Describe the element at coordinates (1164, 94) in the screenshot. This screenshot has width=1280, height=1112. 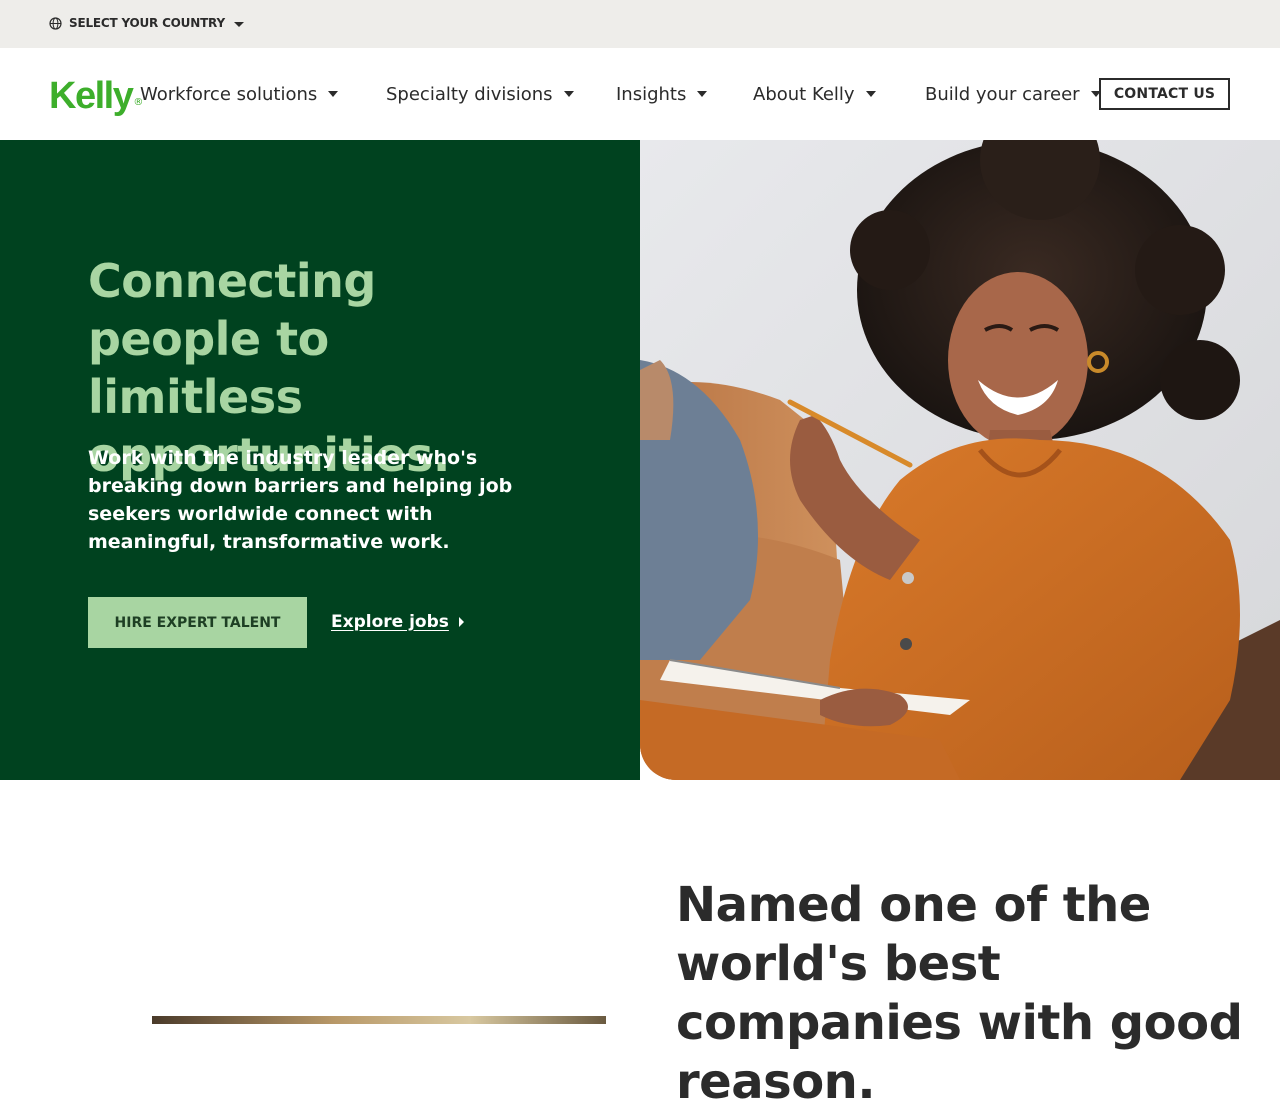
I see `contact-us-button: CONTACT US` at that location.